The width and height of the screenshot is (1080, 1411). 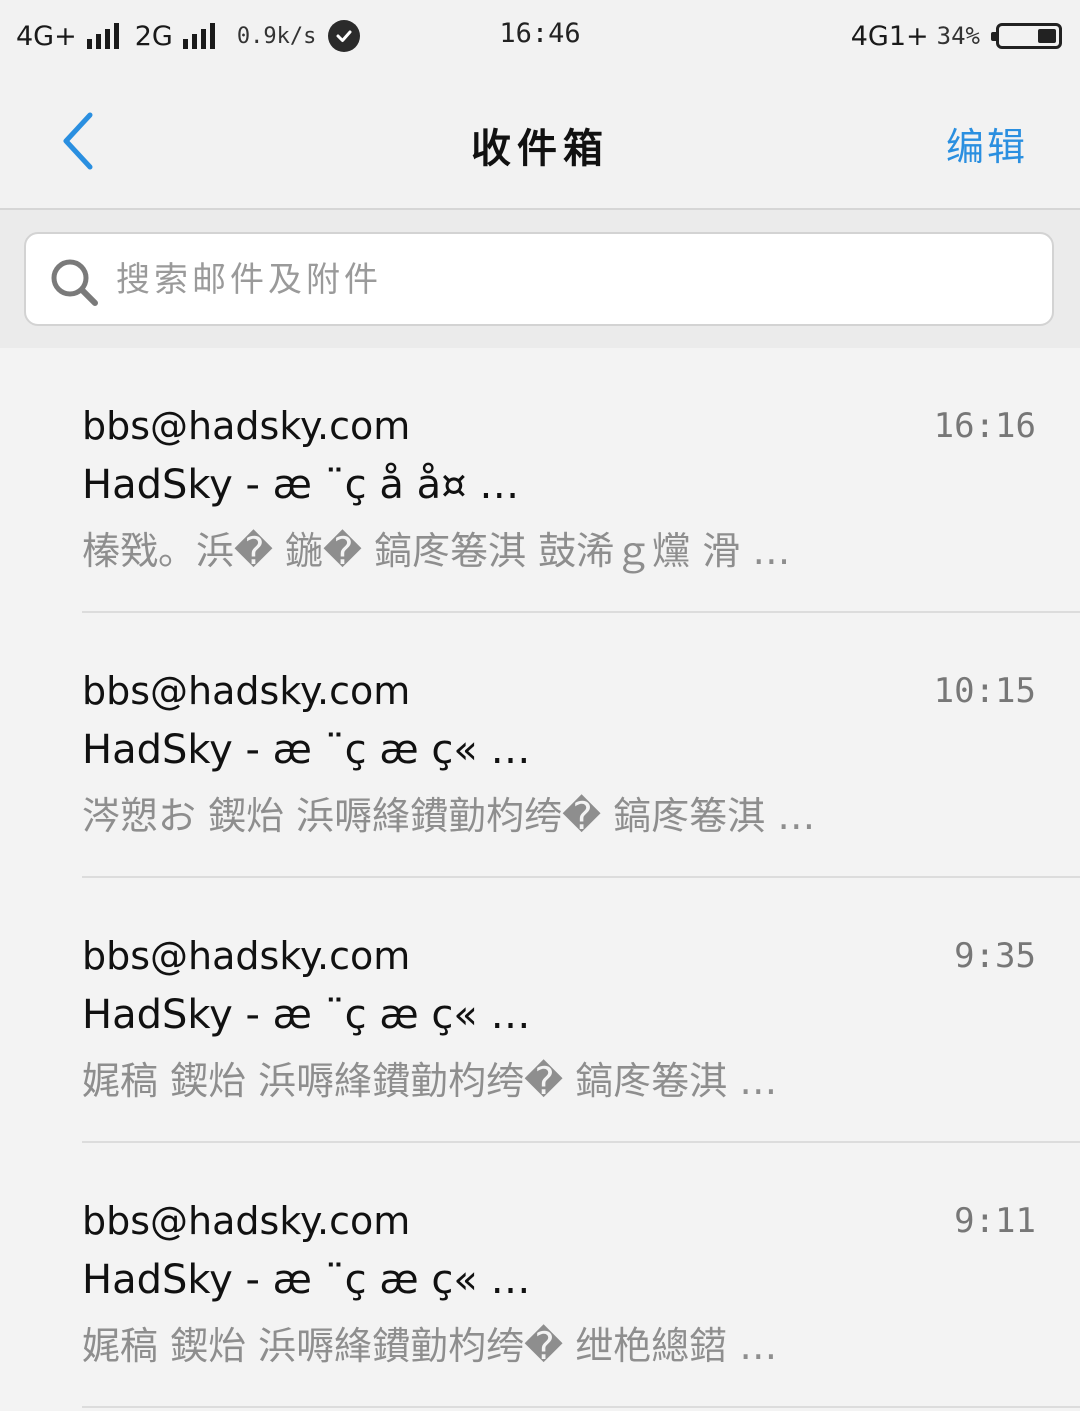 What do you see at coordinates (889, 36) in the screenshot?
I see `network-type-right: 4G1+` at bounding box center [889, 36].